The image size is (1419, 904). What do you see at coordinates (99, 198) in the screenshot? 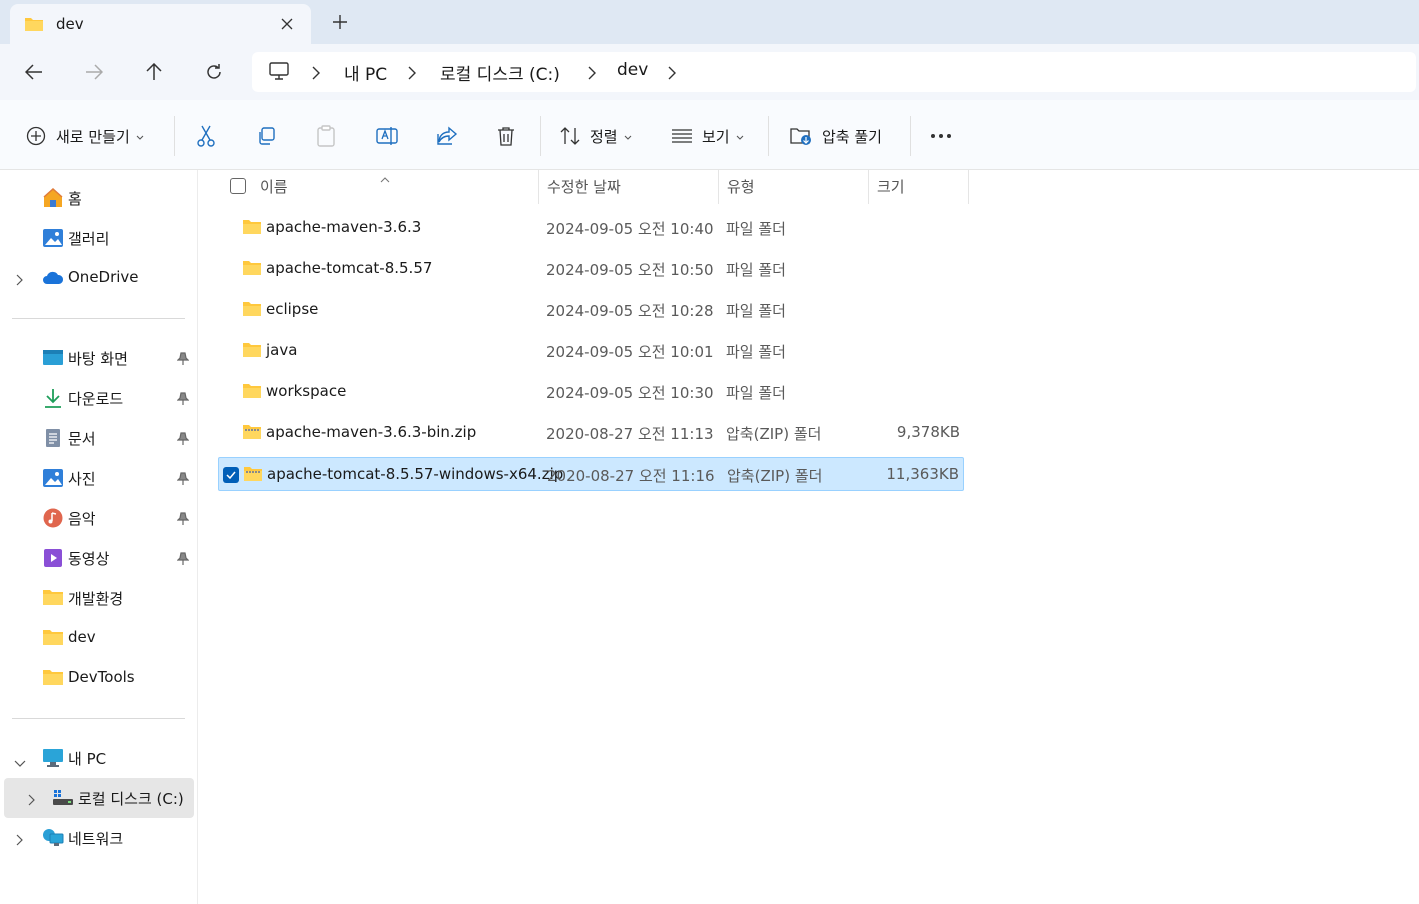
I see `sidebar-item-home: 홈` at bounding box center [99, 198].